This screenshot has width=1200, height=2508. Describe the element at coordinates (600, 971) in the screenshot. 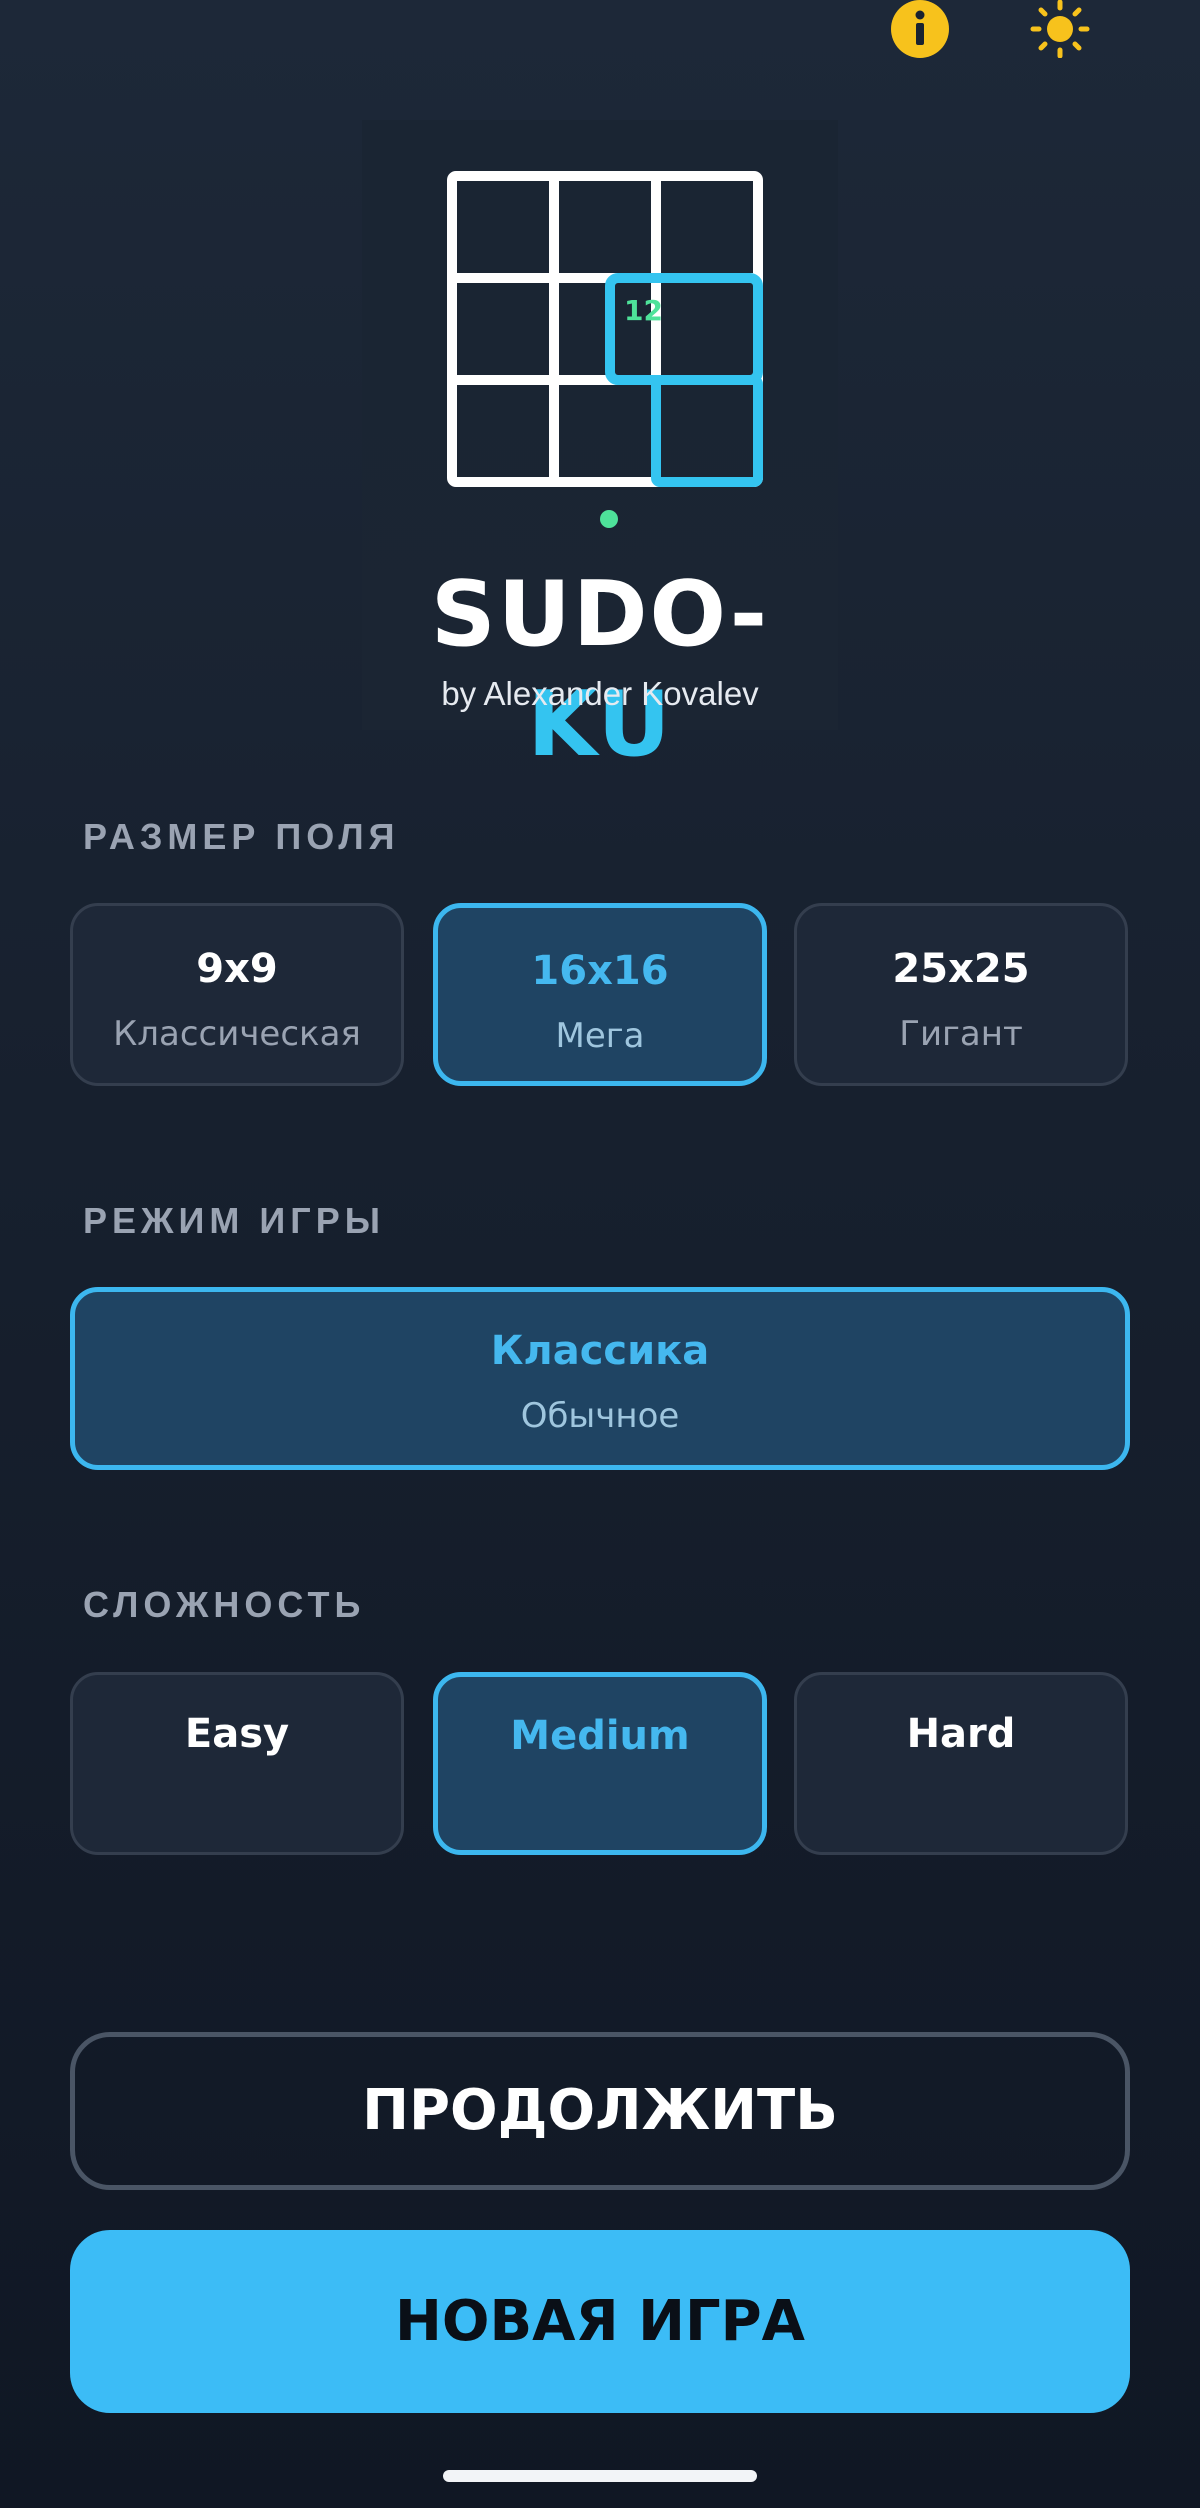

I see `size-option-title: 16x16` at that location.